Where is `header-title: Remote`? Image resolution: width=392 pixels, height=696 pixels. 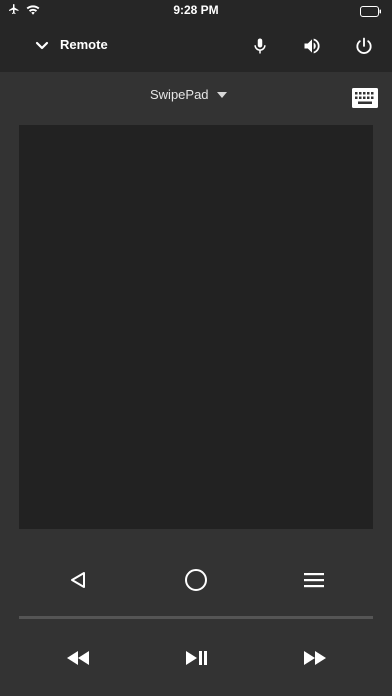
header-title: Remote is located at coordinates (84, 44).